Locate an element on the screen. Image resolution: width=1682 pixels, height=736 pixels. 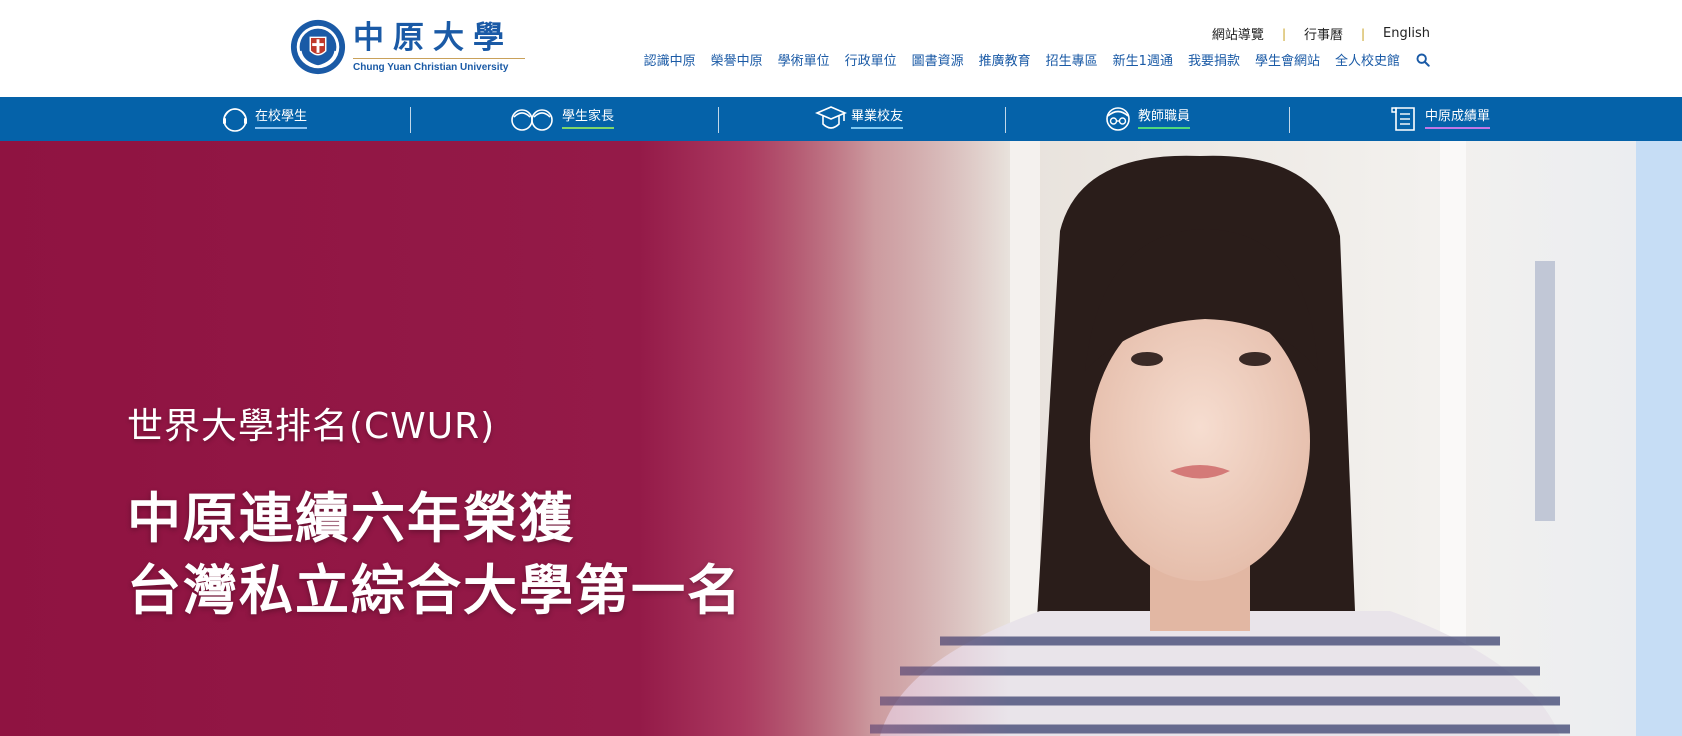
nav-item-student-association: 學生會網站 is located at coordinates (1287, 59).